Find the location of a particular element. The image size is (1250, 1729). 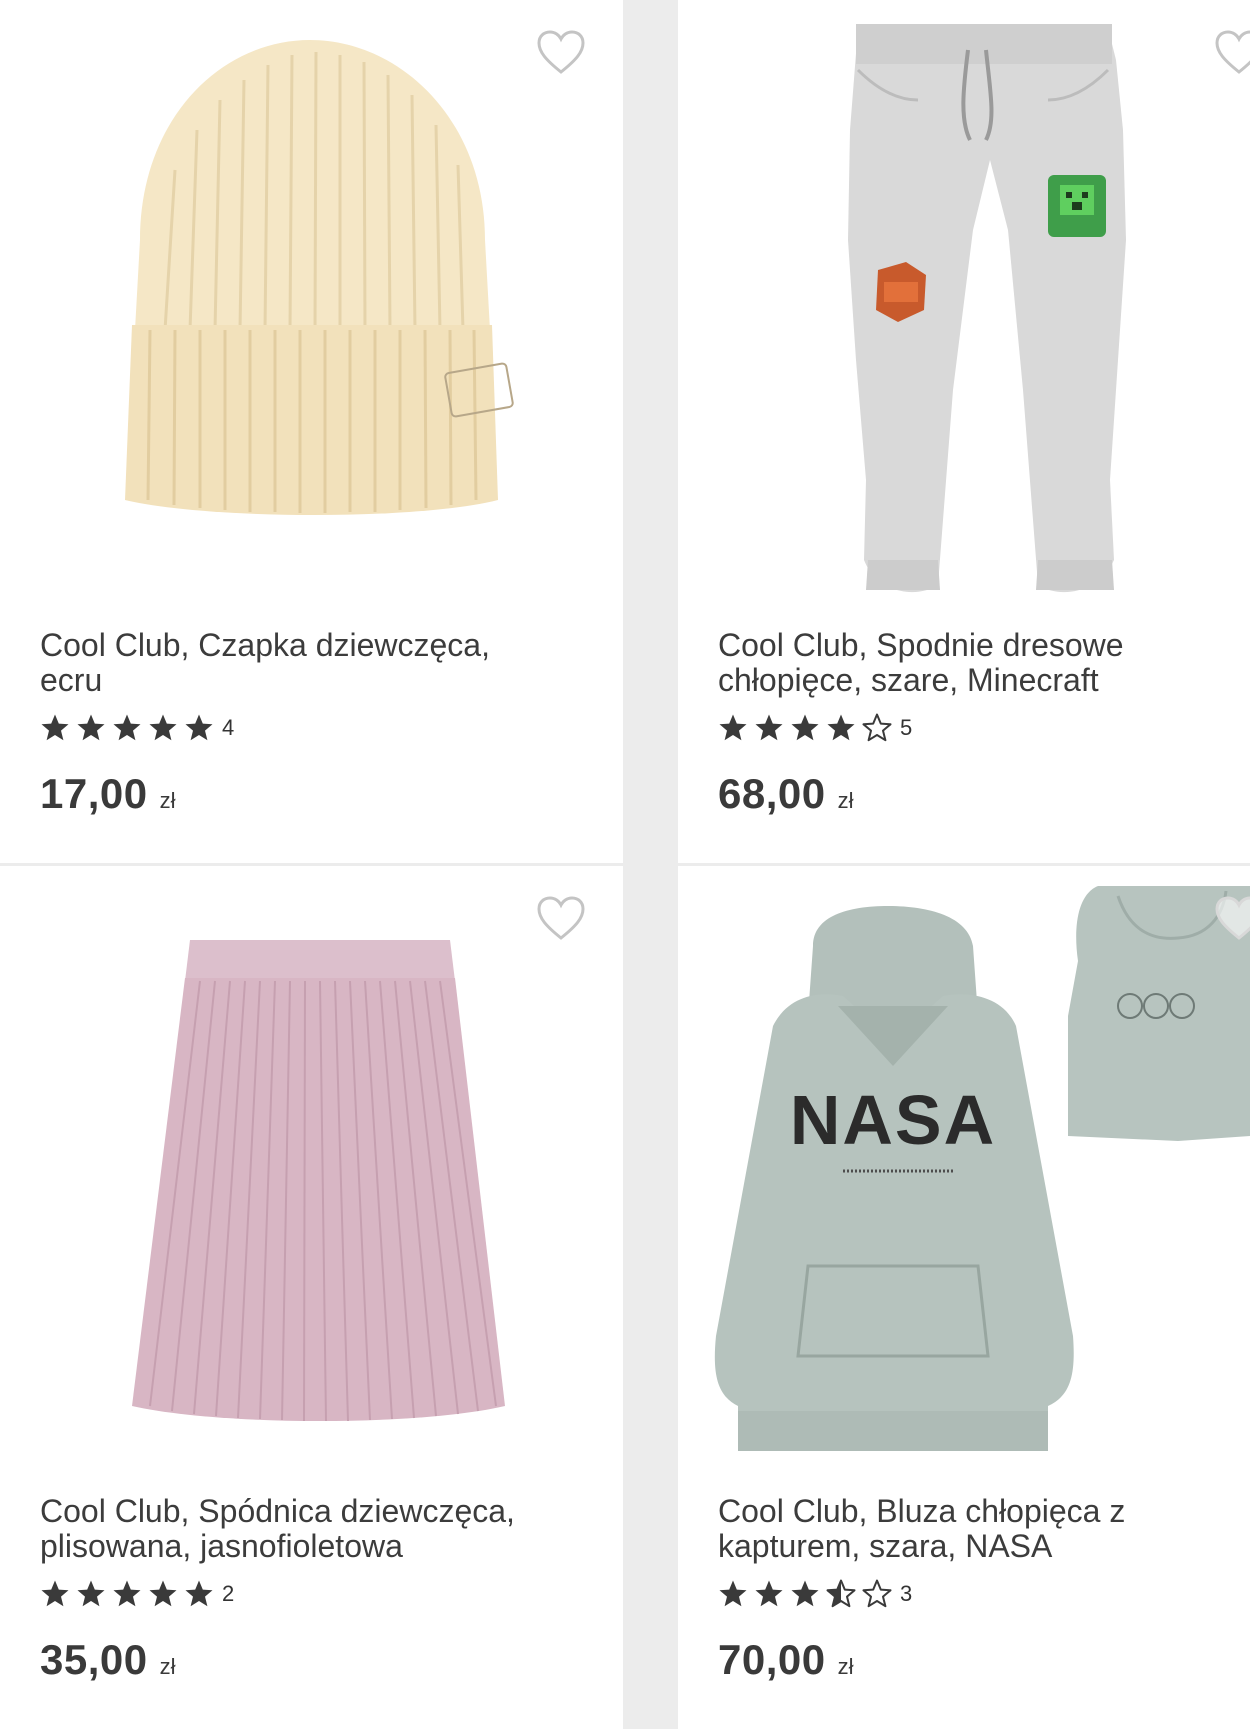

price-value: 35,00 is located at coordinates (94, 1659).